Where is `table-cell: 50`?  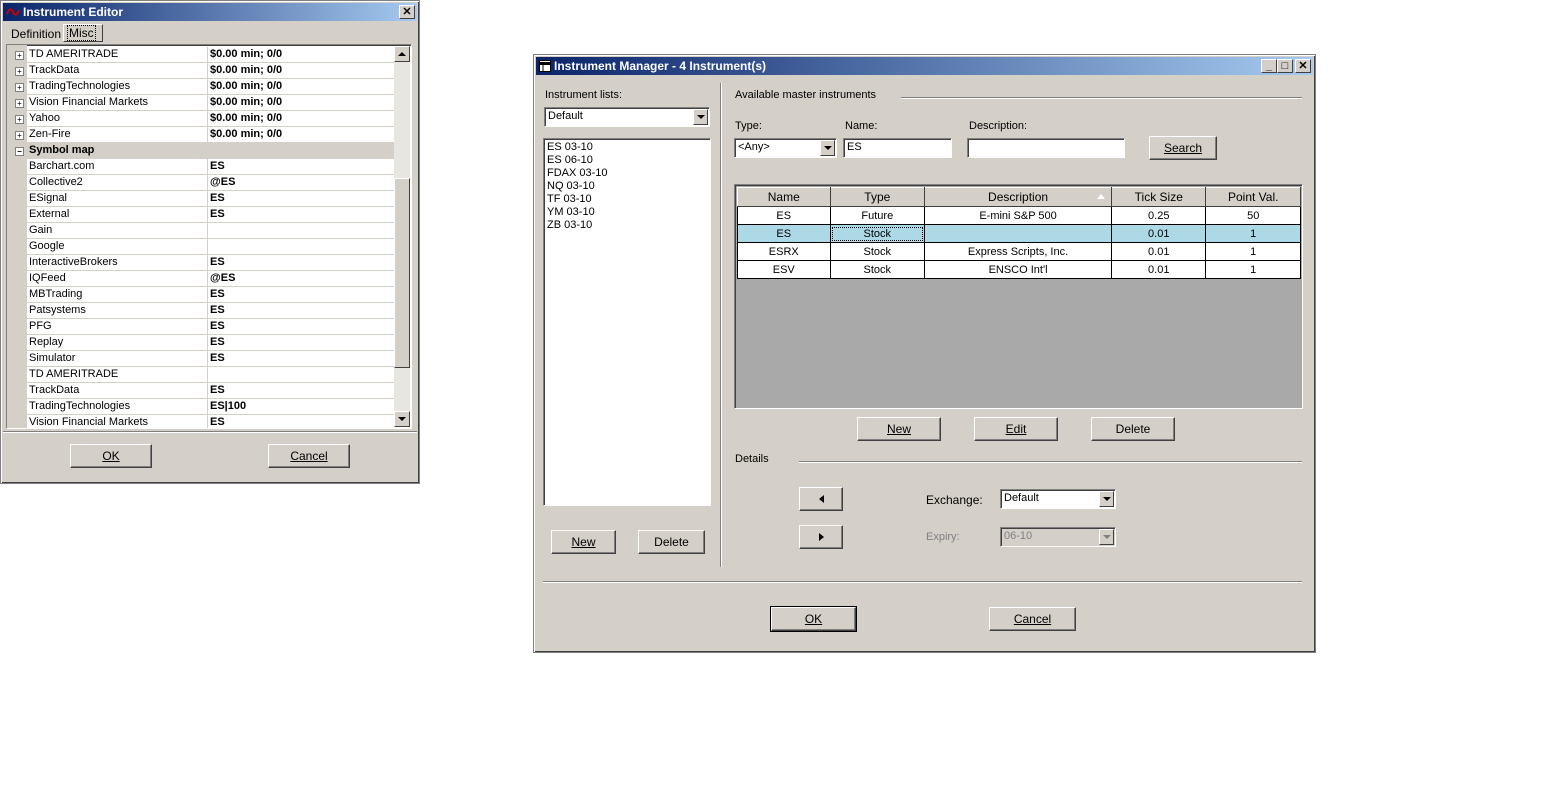
table-cell: 50 is located at coordinates (1253, 215).